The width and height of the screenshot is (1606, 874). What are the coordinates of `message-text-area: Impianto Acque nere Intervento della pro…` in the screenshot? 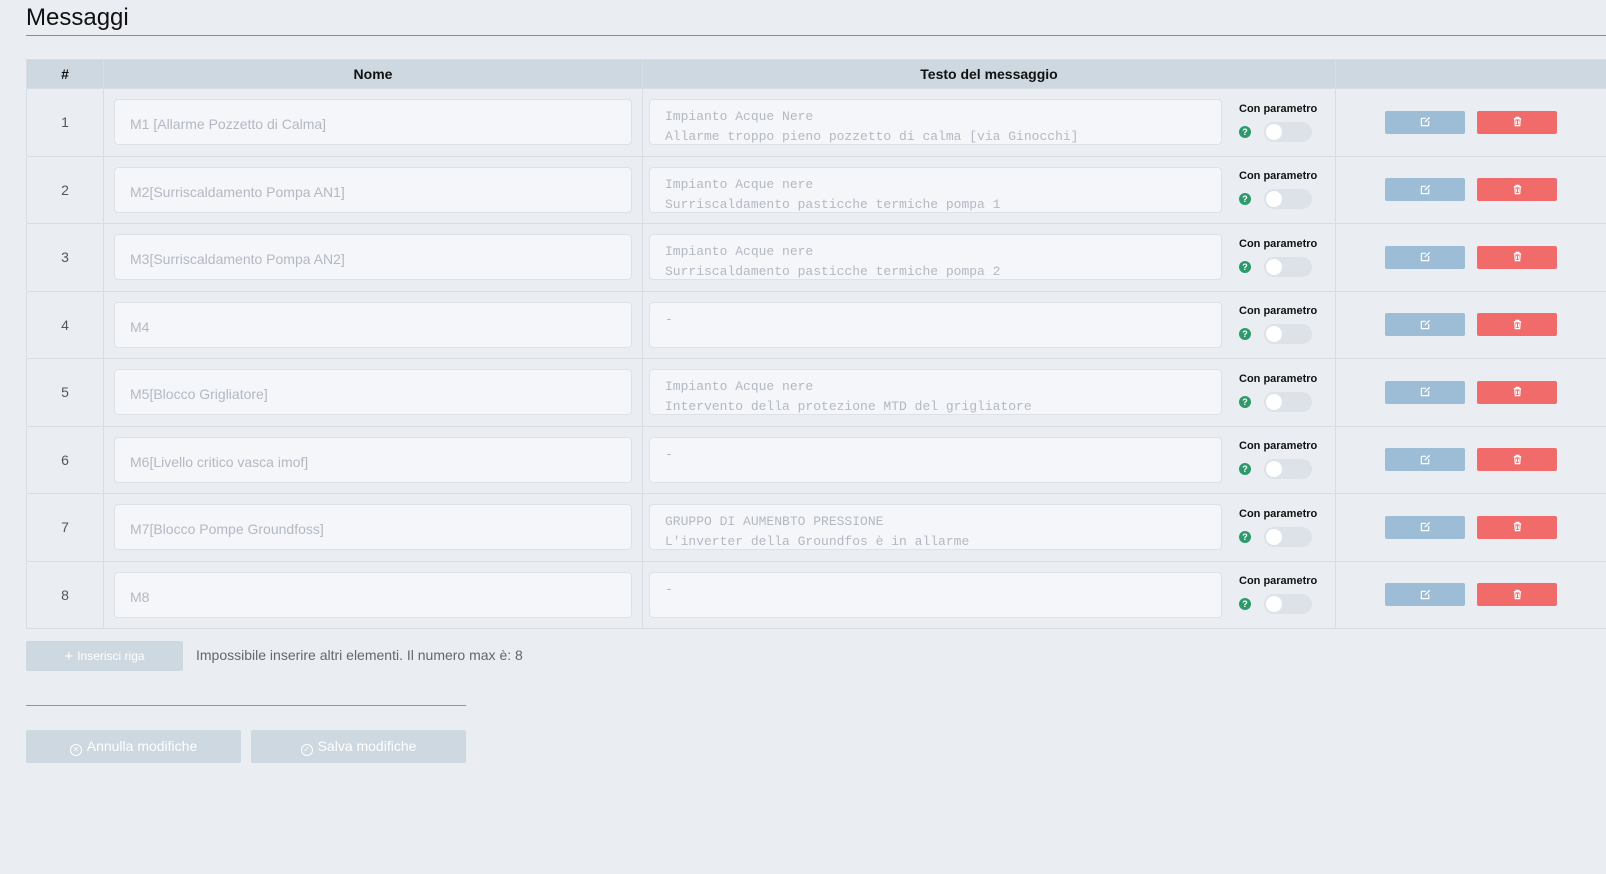 It's located at (935, 392).